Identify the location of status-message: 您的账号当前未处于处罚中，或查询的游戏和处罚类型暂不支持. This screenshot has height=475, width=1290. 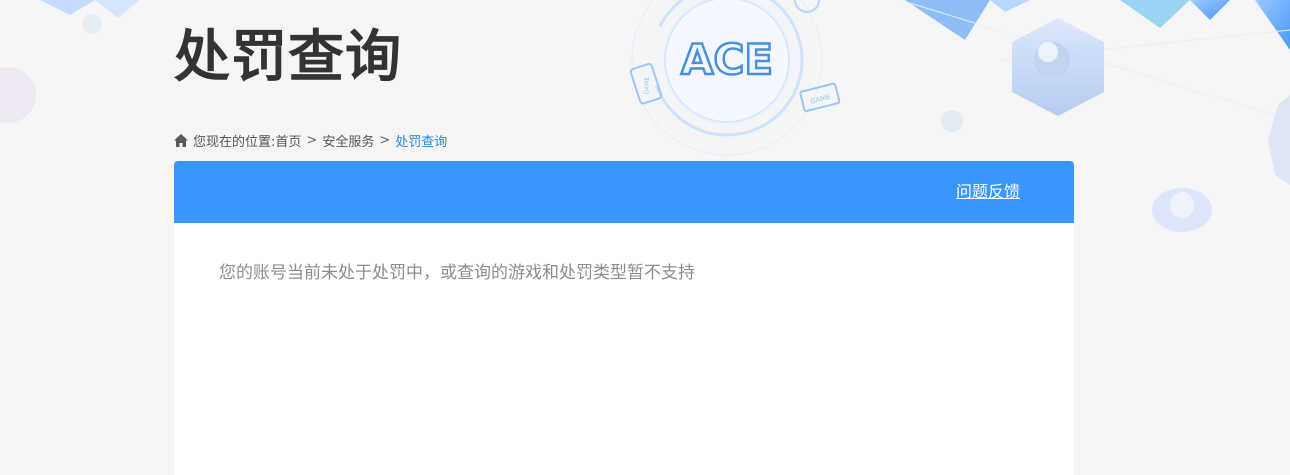
(457, 273).